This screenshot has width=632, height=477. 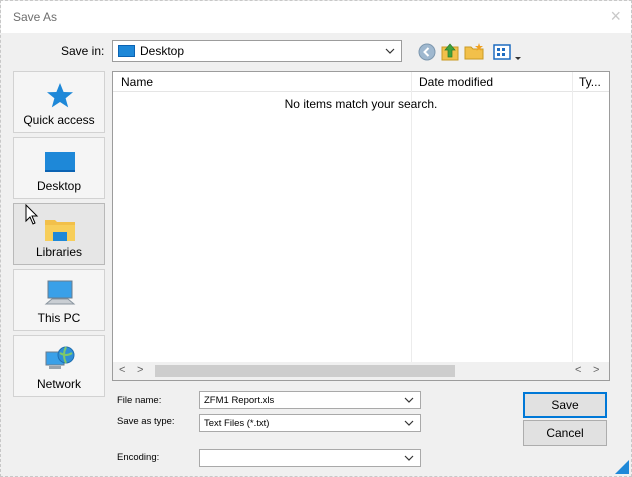 I want to click on save-in-value: Desktop, so click(x=162, y=51).